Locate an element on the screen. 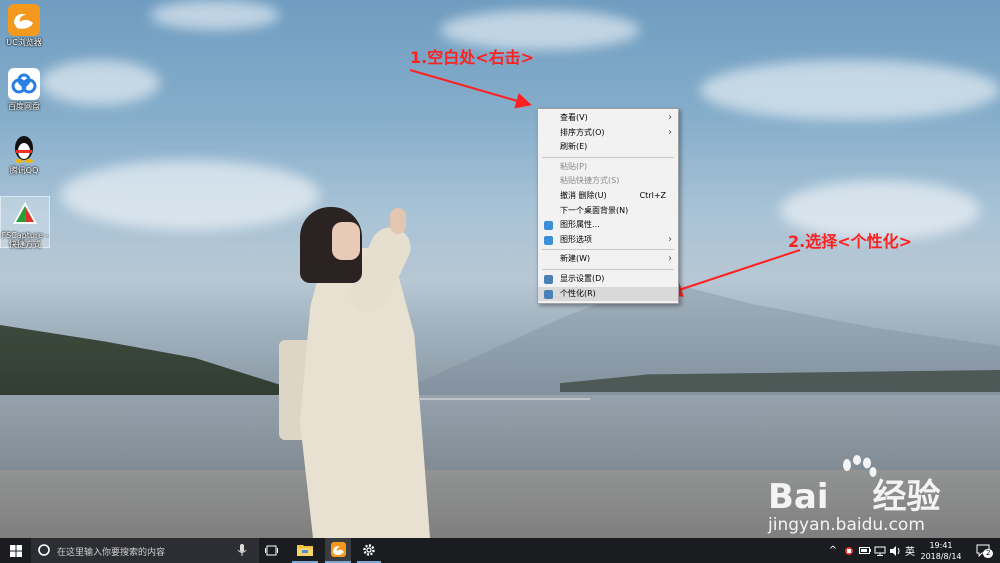  network-icon-graphic is located at coordinates (880, 551).